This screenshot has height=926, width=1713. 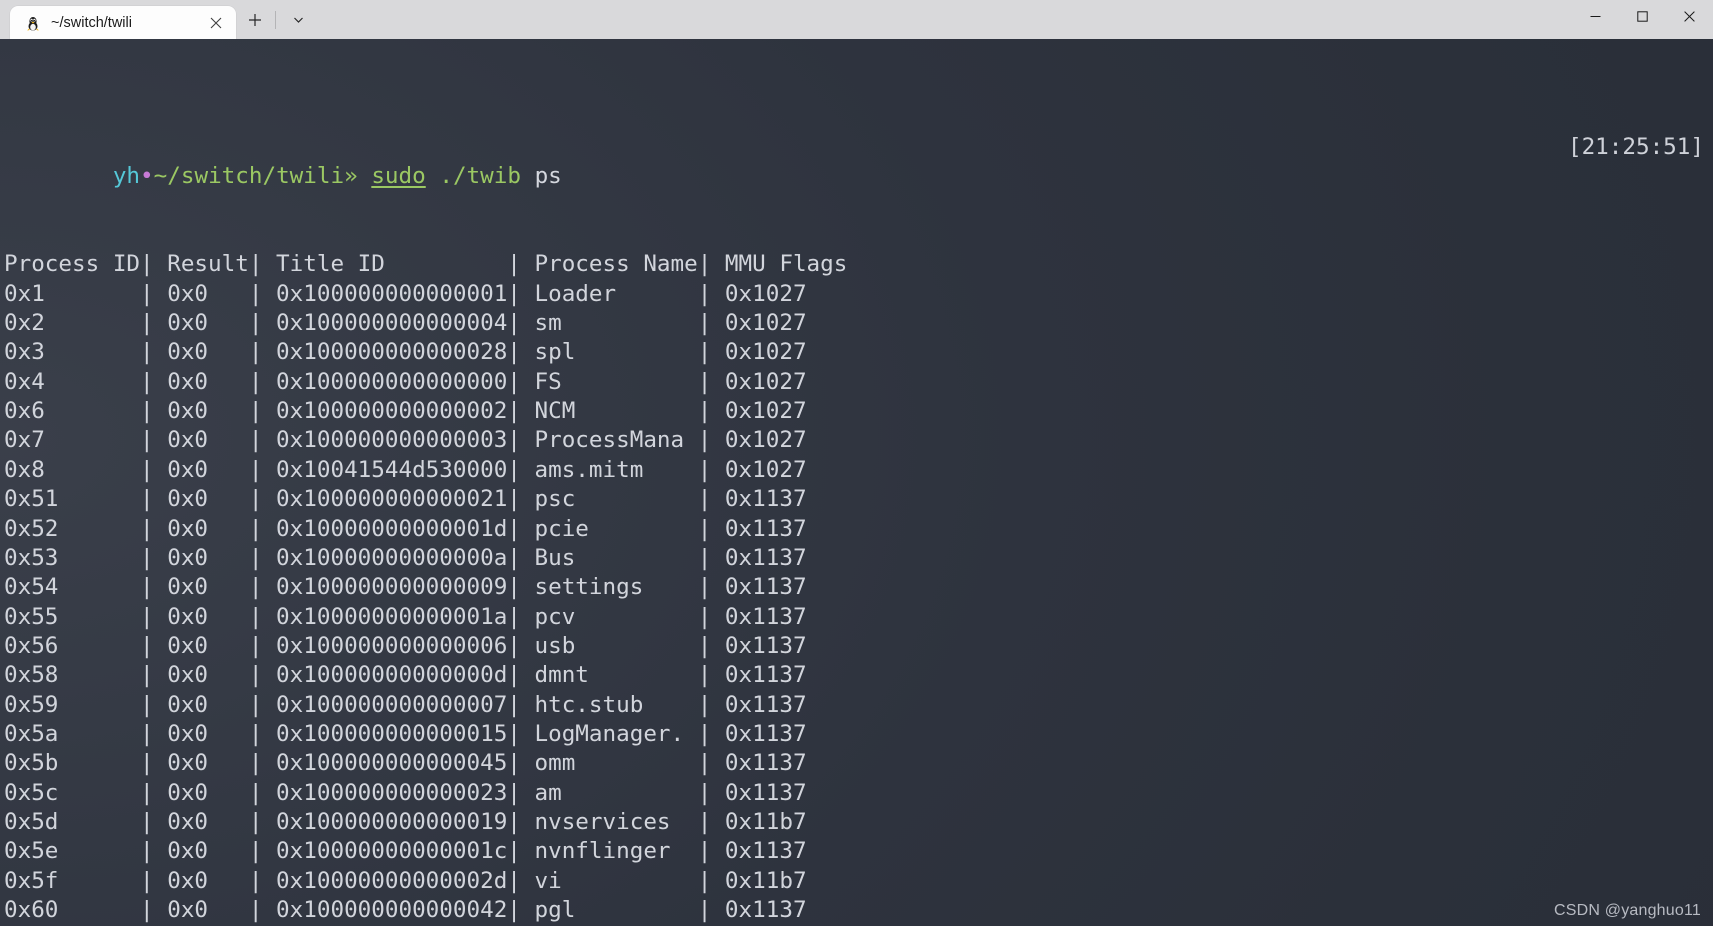 What do you see at coordinates (298, 20) in the screenshot?
I see `chevron-down-icon` at bounding box center [298, 20].